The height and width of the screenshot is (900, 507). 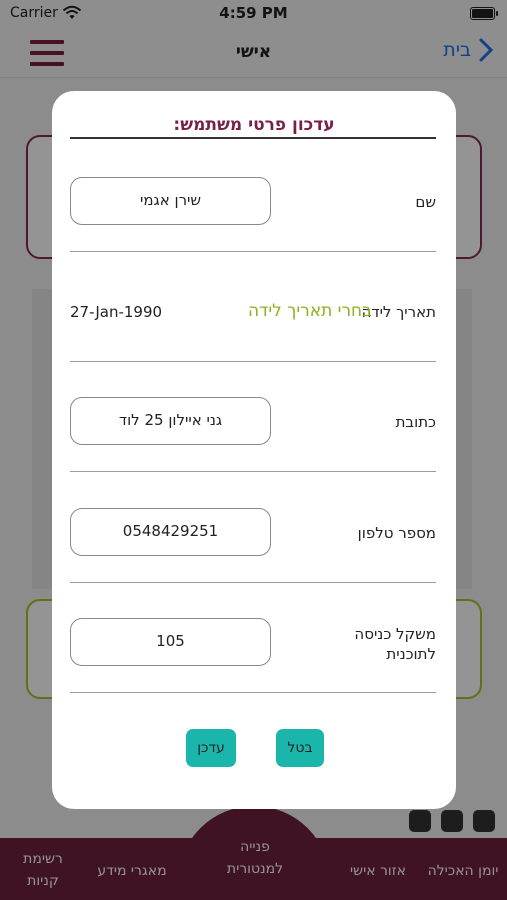 What do you see at coordinates (398, 312) in the screenshot?
I see `birthdate-label: תאריך לידה` at bounding box center [398, 312].